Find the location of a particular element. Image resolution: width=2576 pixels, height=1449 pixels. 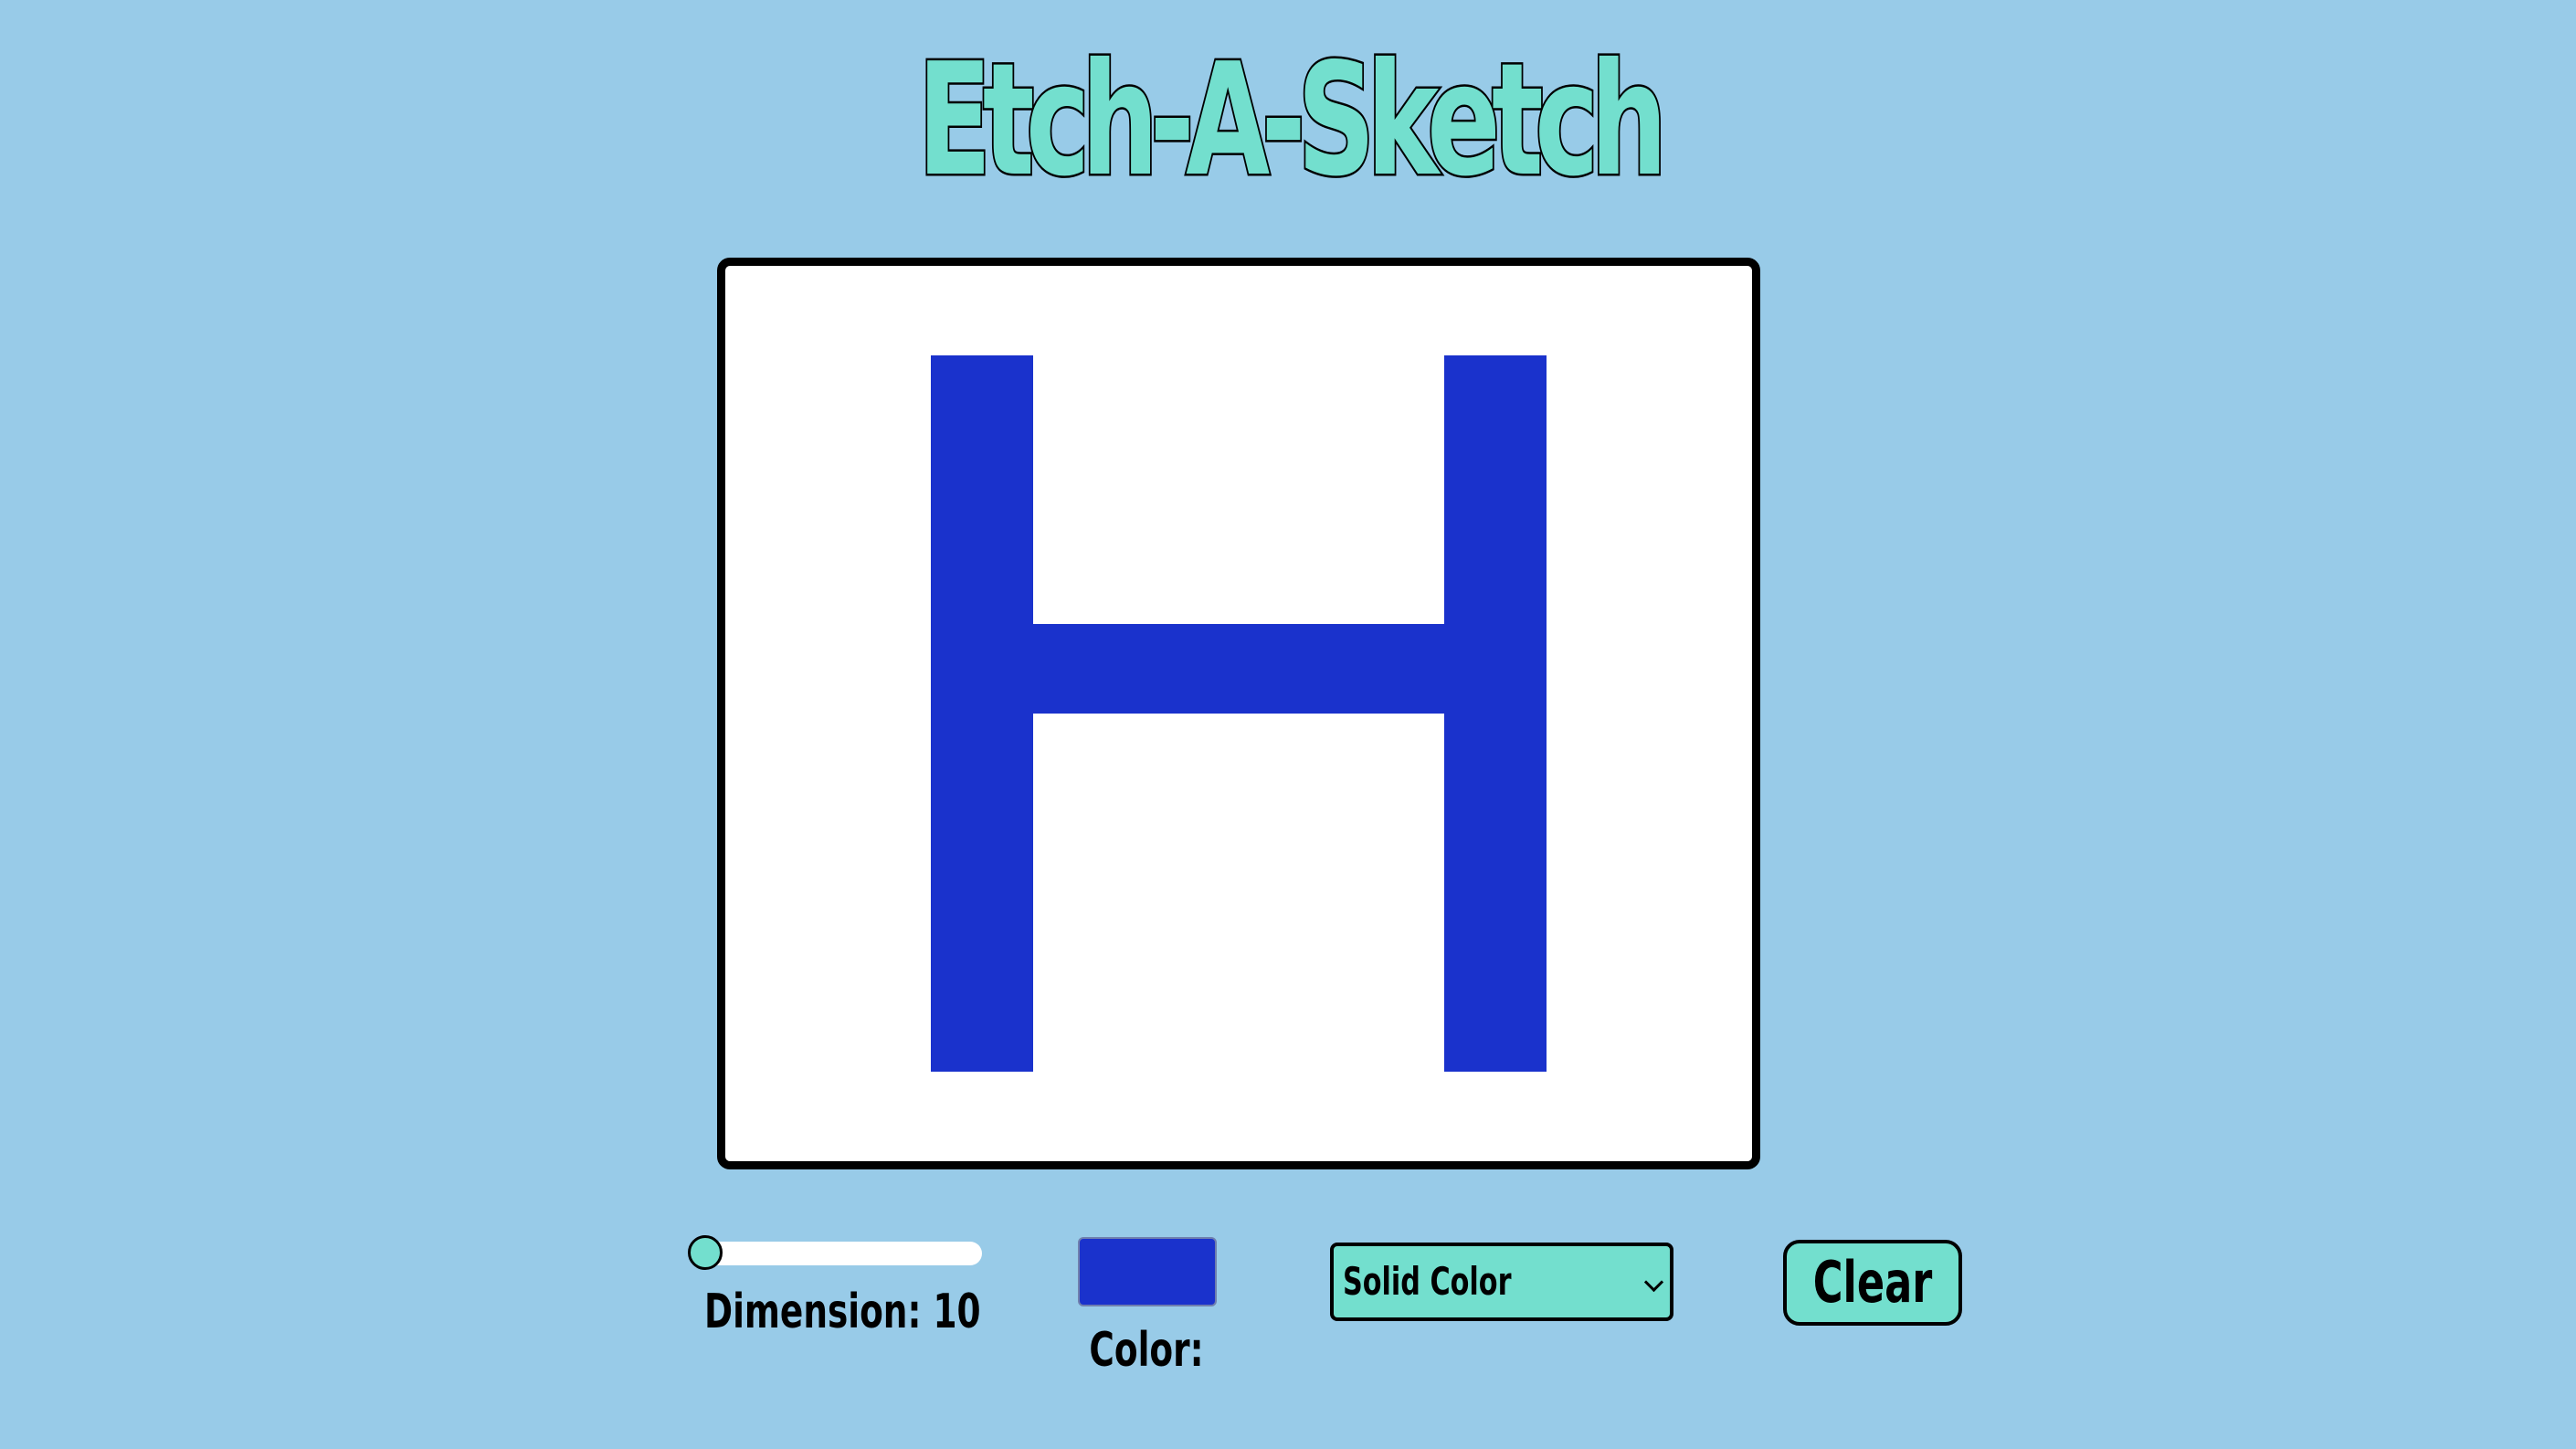

dimension-slider-thumb is located at coordinates (705, 1252).